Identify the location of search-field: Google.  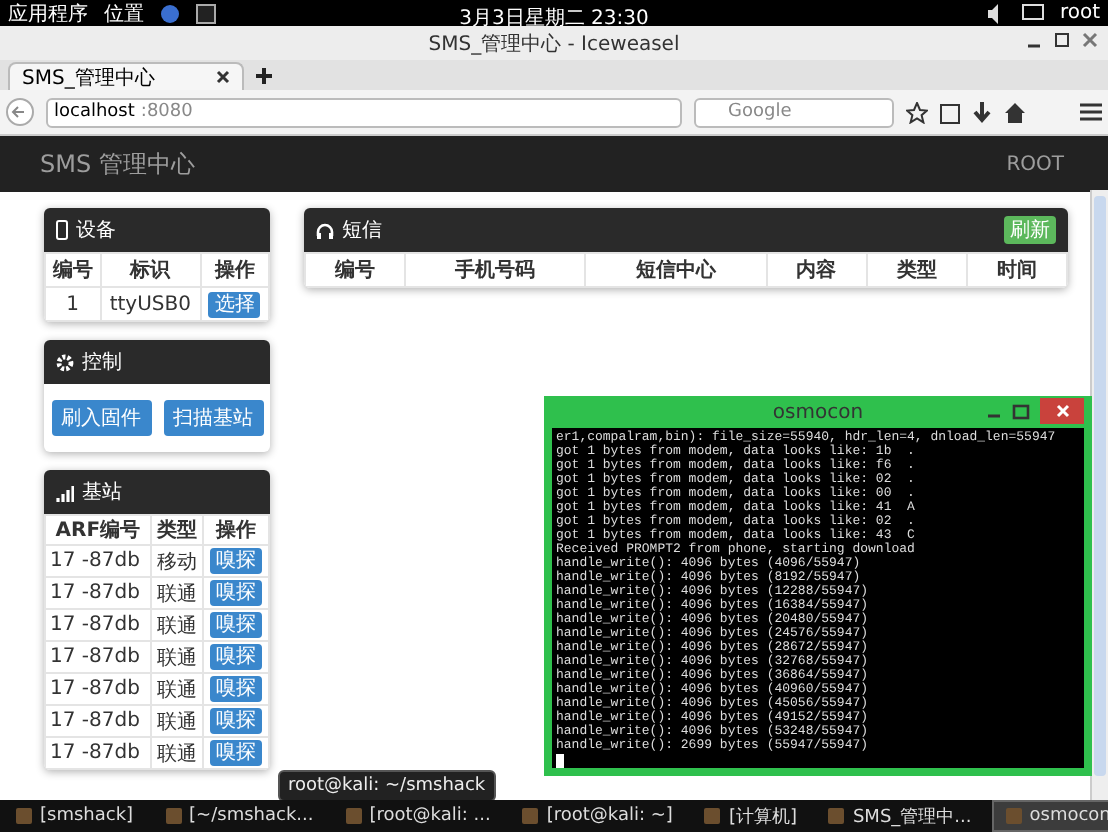
(794, 112).